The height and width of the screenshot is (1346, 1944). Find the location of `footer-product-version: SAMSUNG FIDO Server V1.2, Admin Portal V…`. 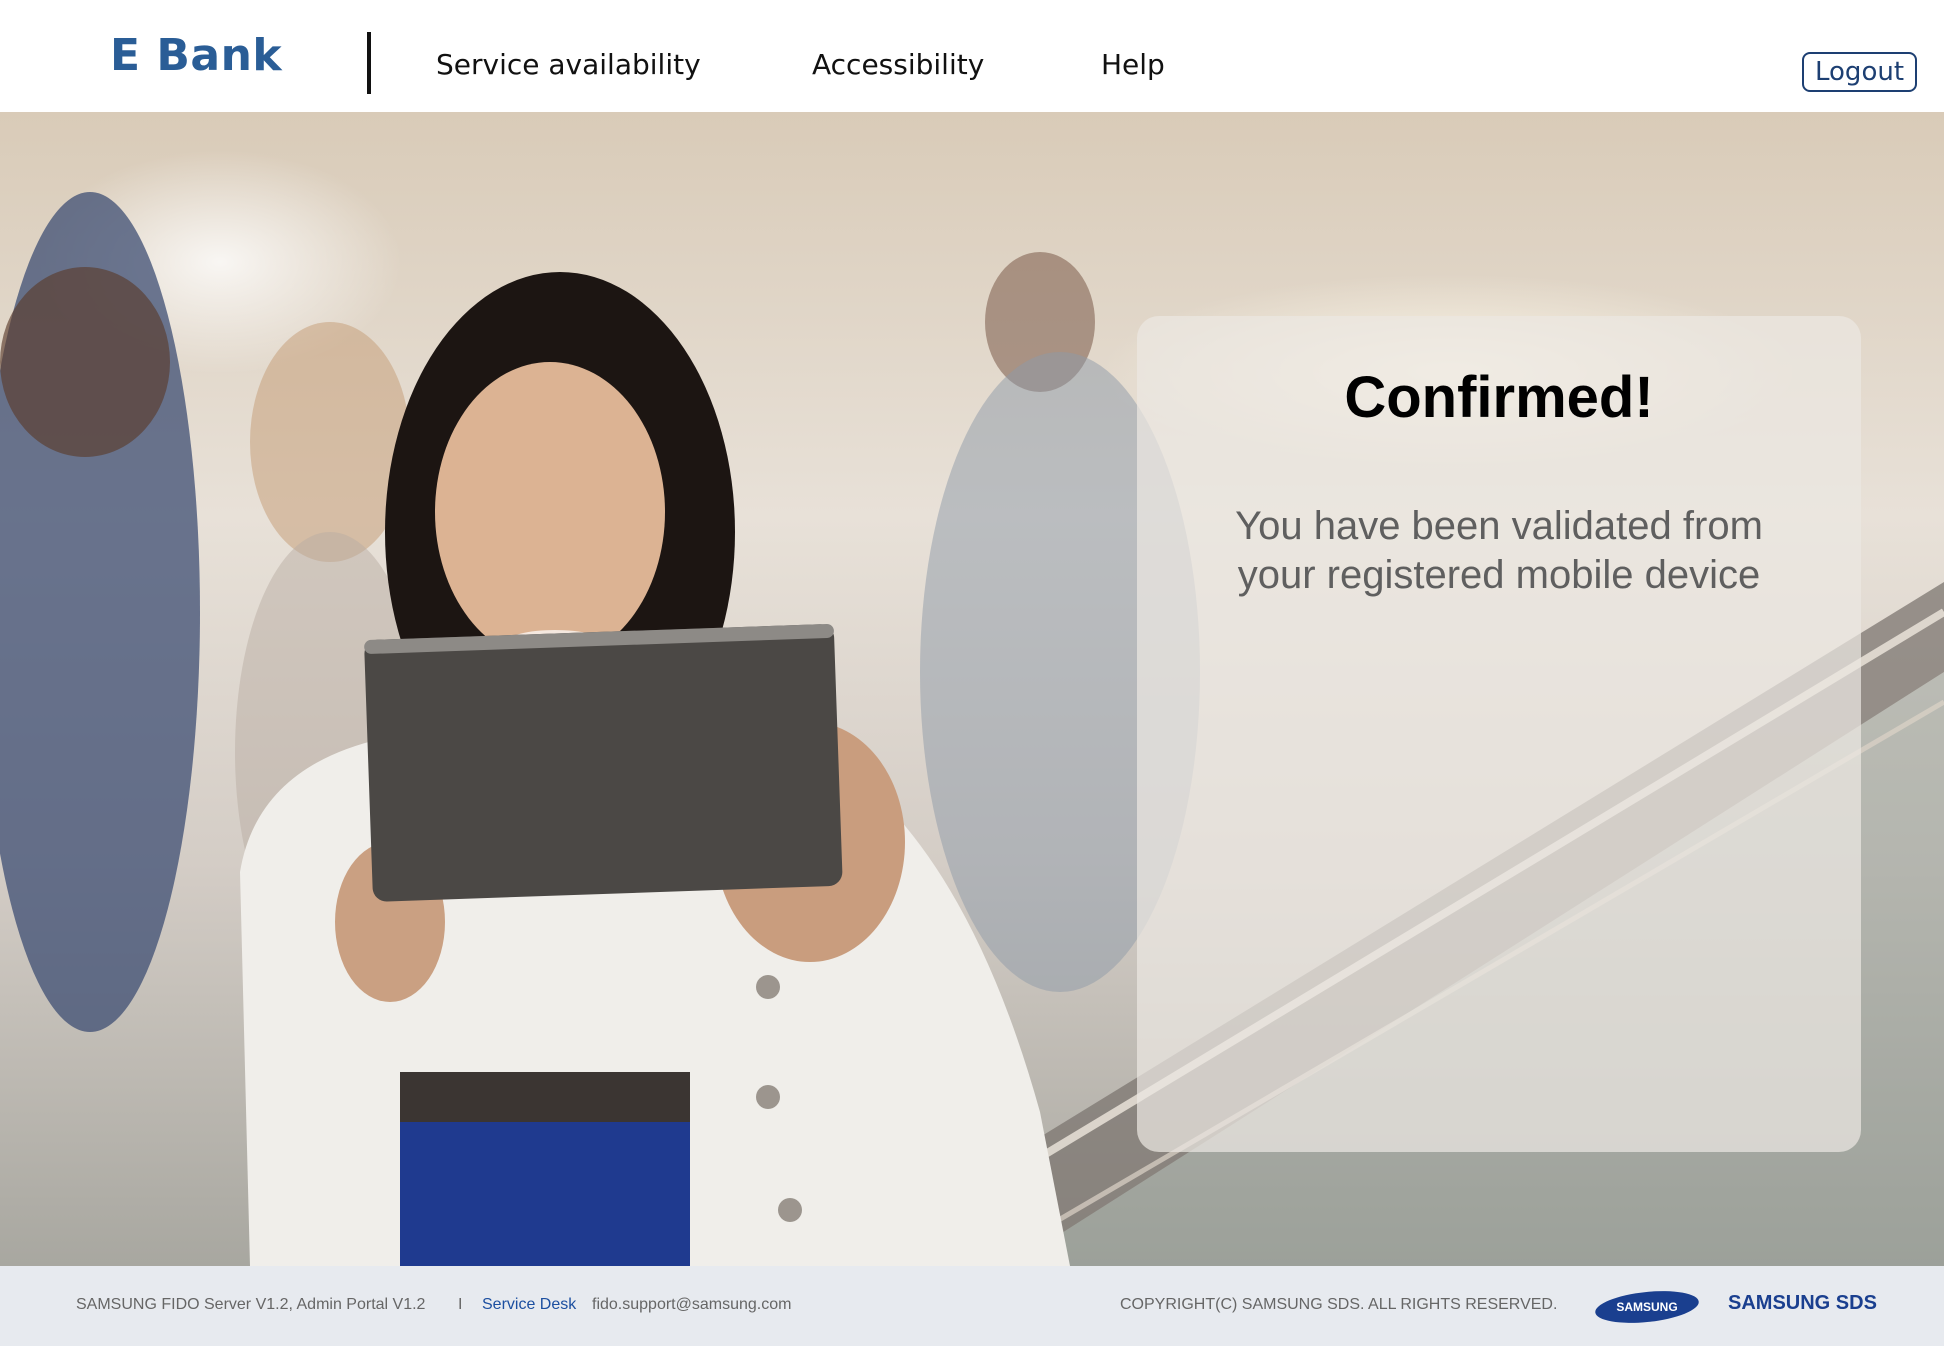

footer-product-version: SAMSUNG FIDO Server V1.2, Admin Portal V… is located at coordinates (251, 1304).